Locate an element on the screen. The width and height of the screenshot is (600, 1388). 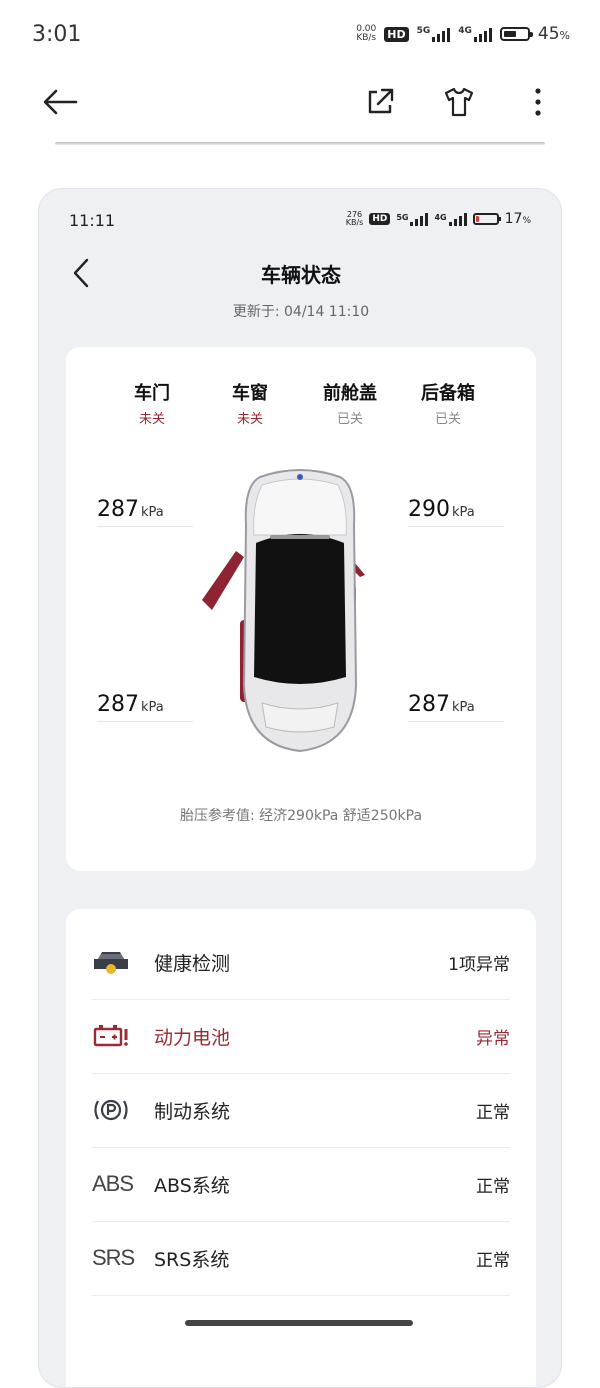
home-indicator is located at coordinates (299, 1323).